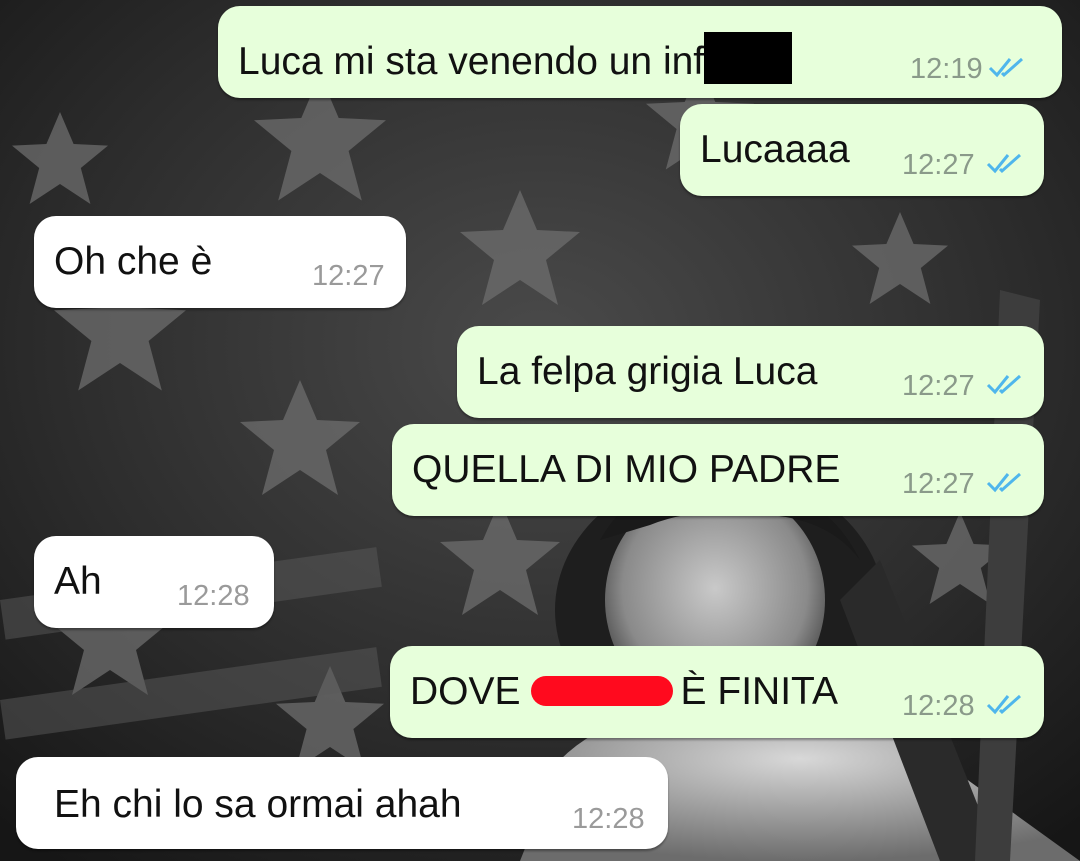  I want to click on message-bubble-outgoing: Lucaaaa 12:27, so click(862, 150).